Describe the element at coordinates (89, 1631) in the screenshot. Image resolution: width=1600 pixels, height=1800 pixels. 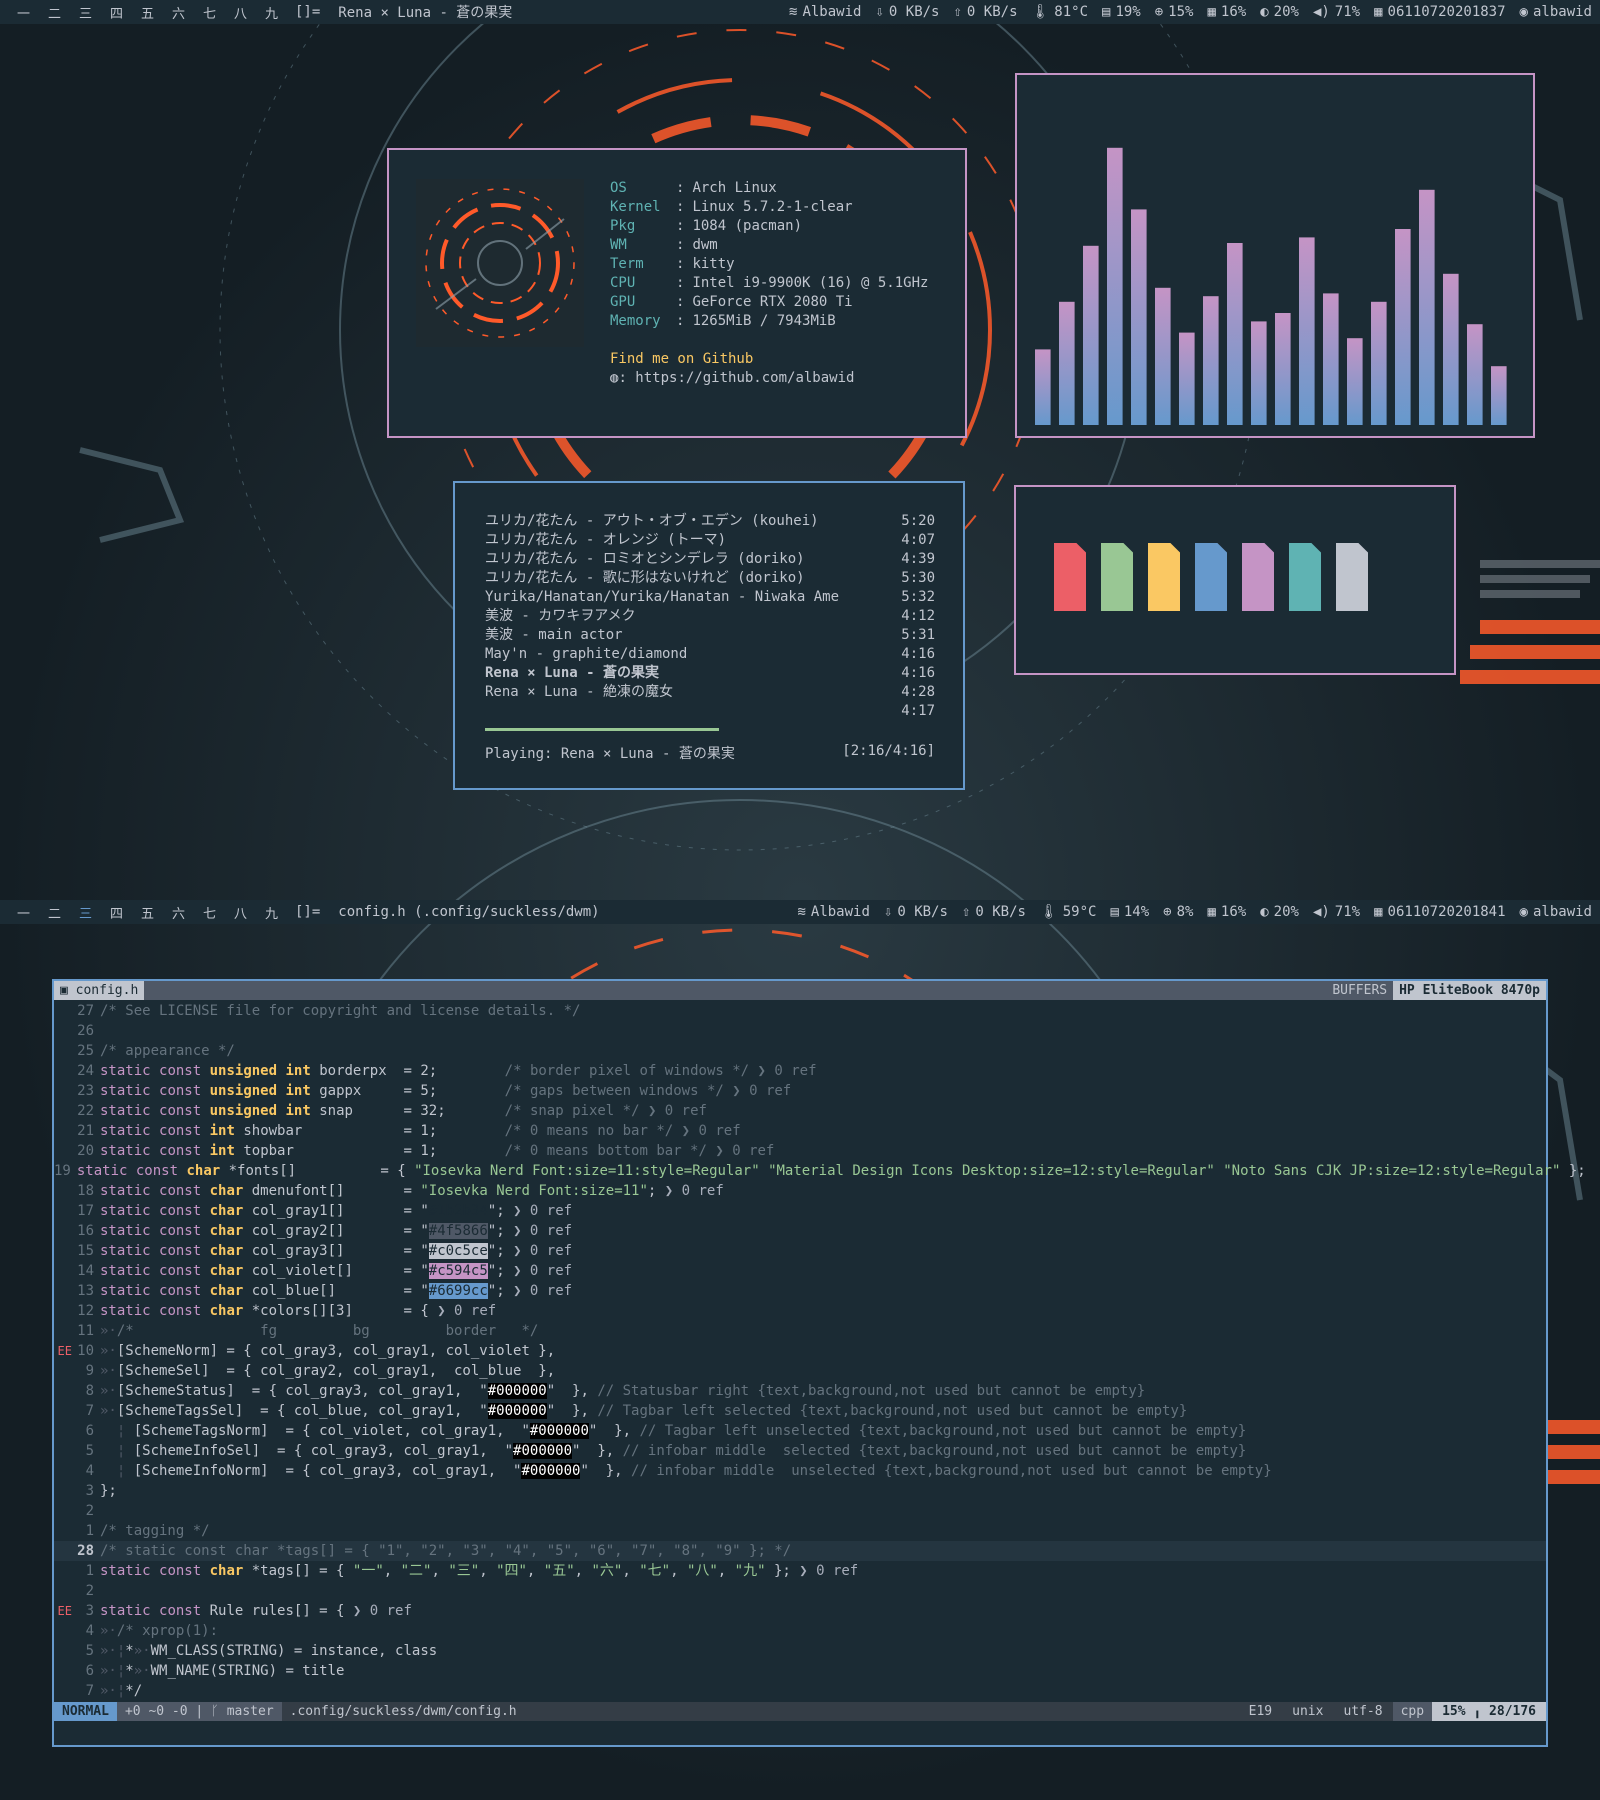
I see `line-number: 4` at that location.